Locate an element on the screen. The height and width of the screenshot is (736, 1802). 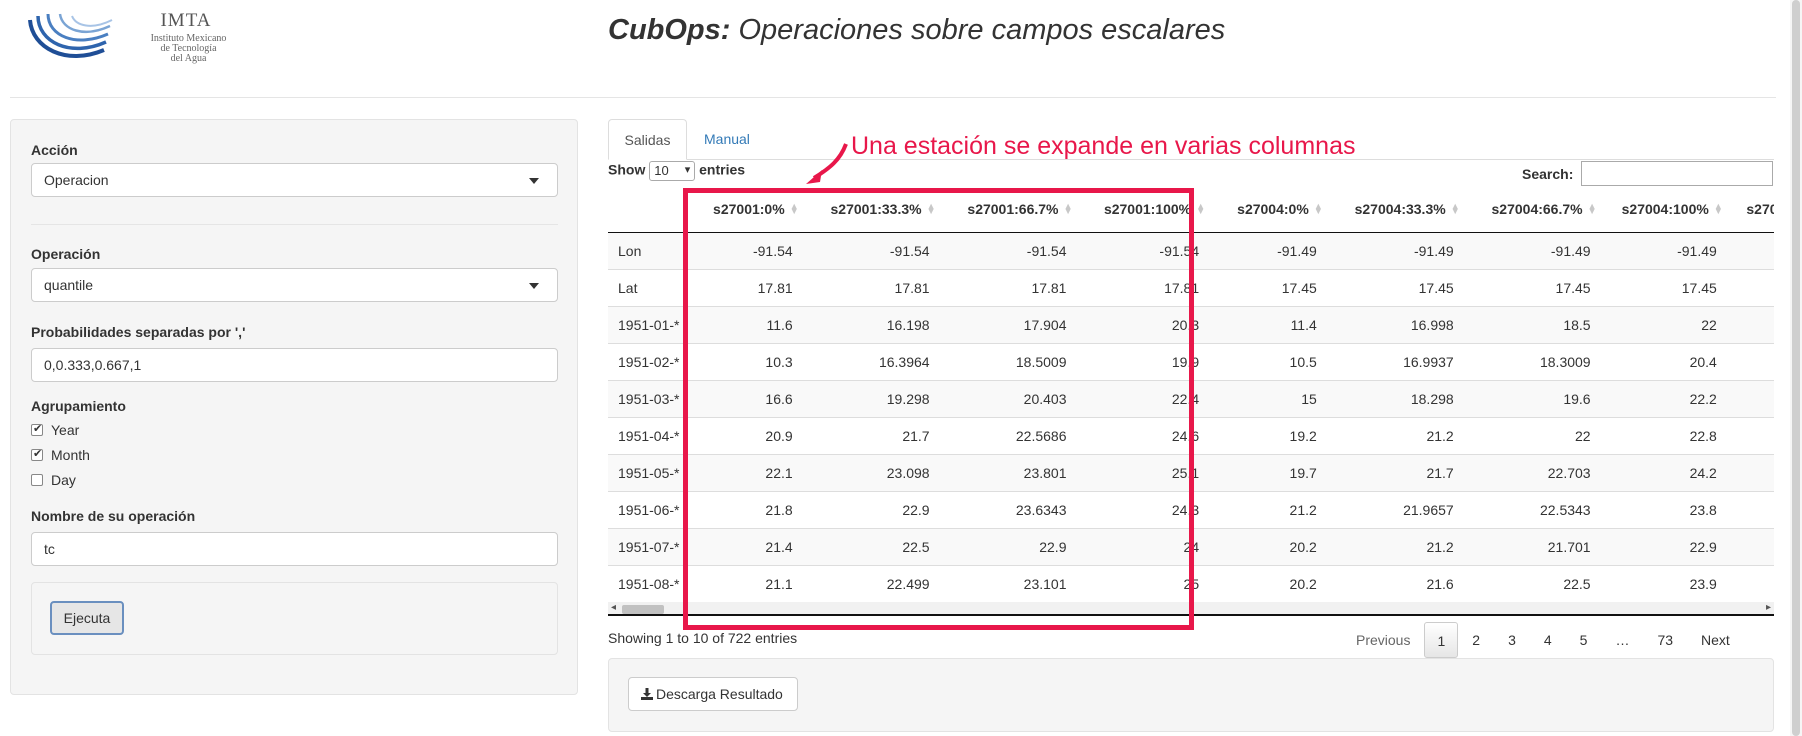
page-button: 2 is located at coordinates (1476, 640).